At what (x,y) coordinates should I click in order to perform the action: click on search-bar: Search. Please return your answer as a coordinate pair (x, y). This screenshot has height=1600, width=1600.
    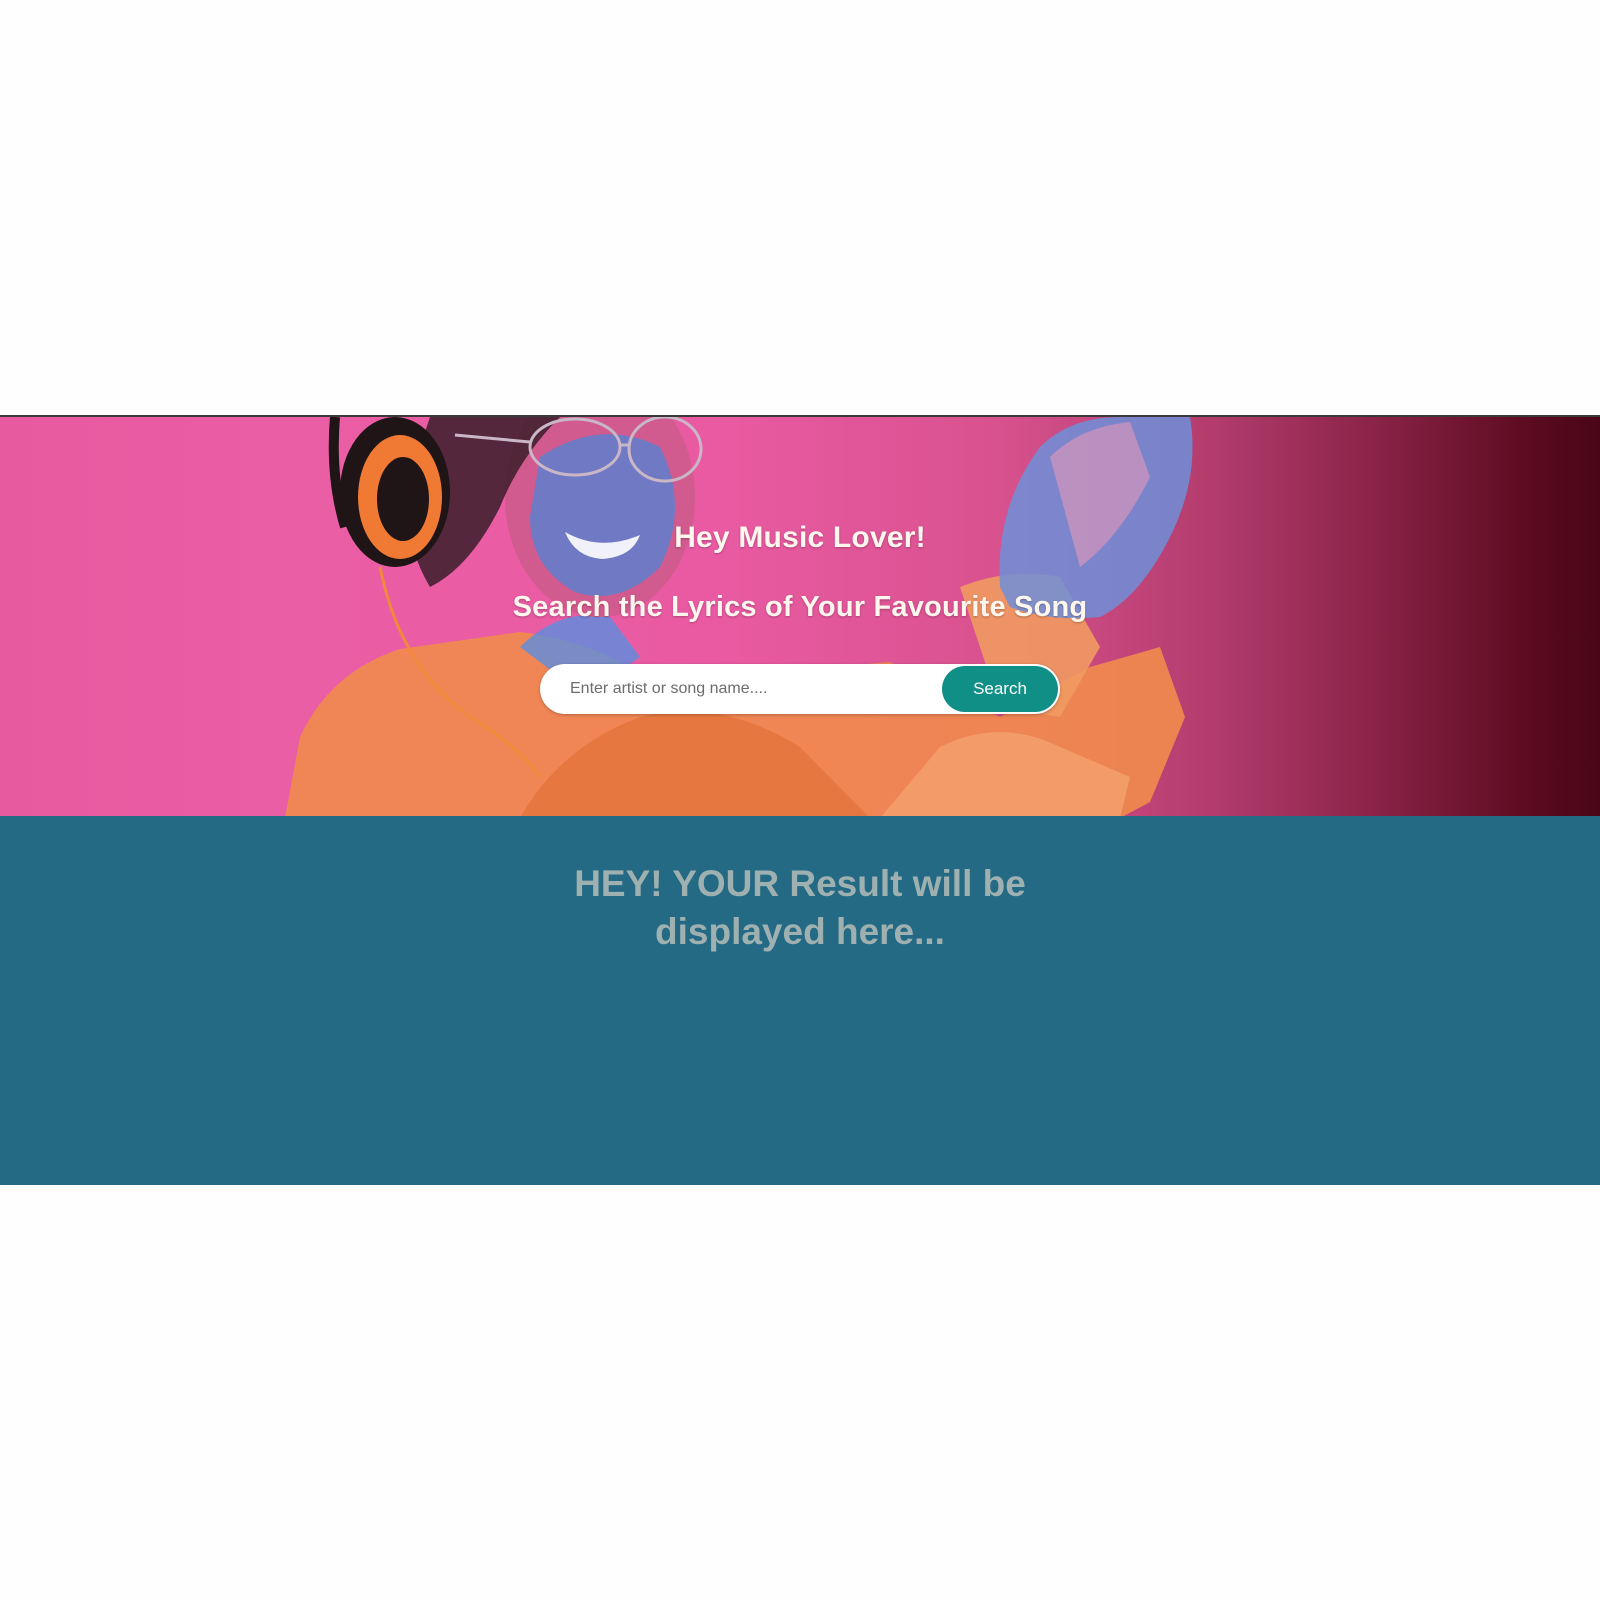
    Looking at the image, I should click on (800, 689).